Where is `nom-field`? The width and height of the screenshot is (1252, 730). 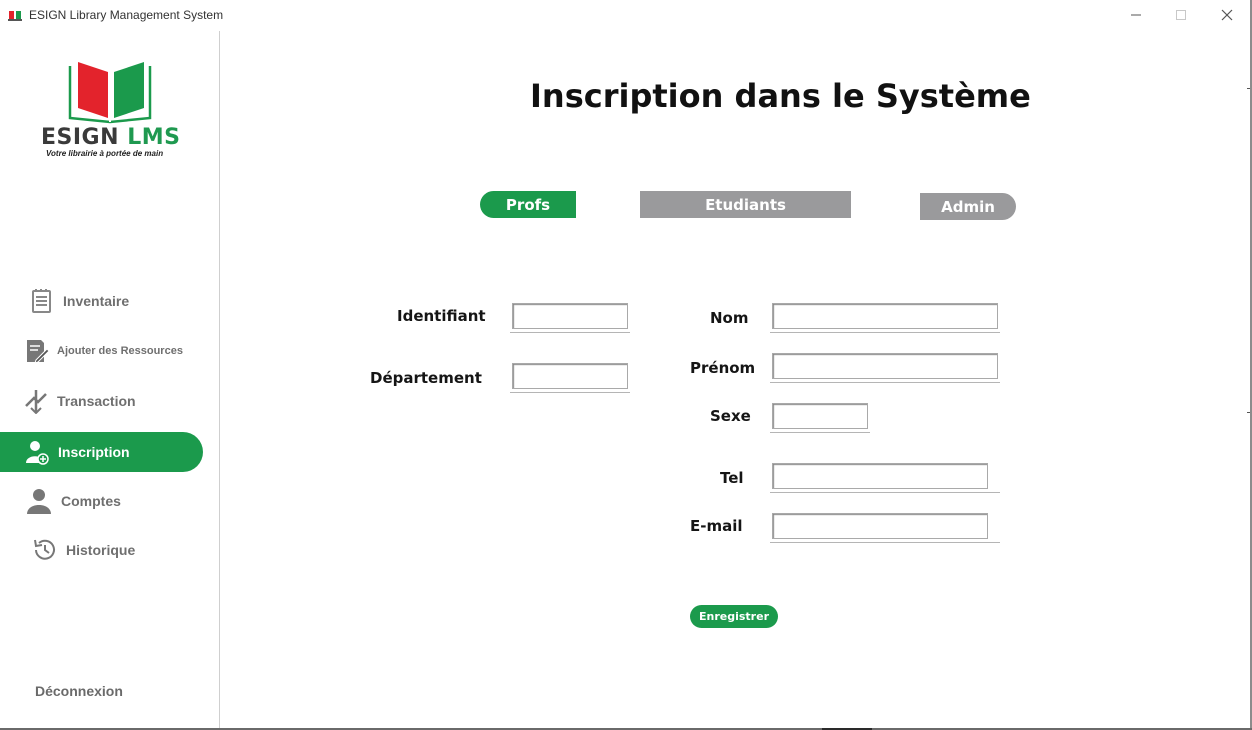
nom-field is located at coordinates (885, 316).